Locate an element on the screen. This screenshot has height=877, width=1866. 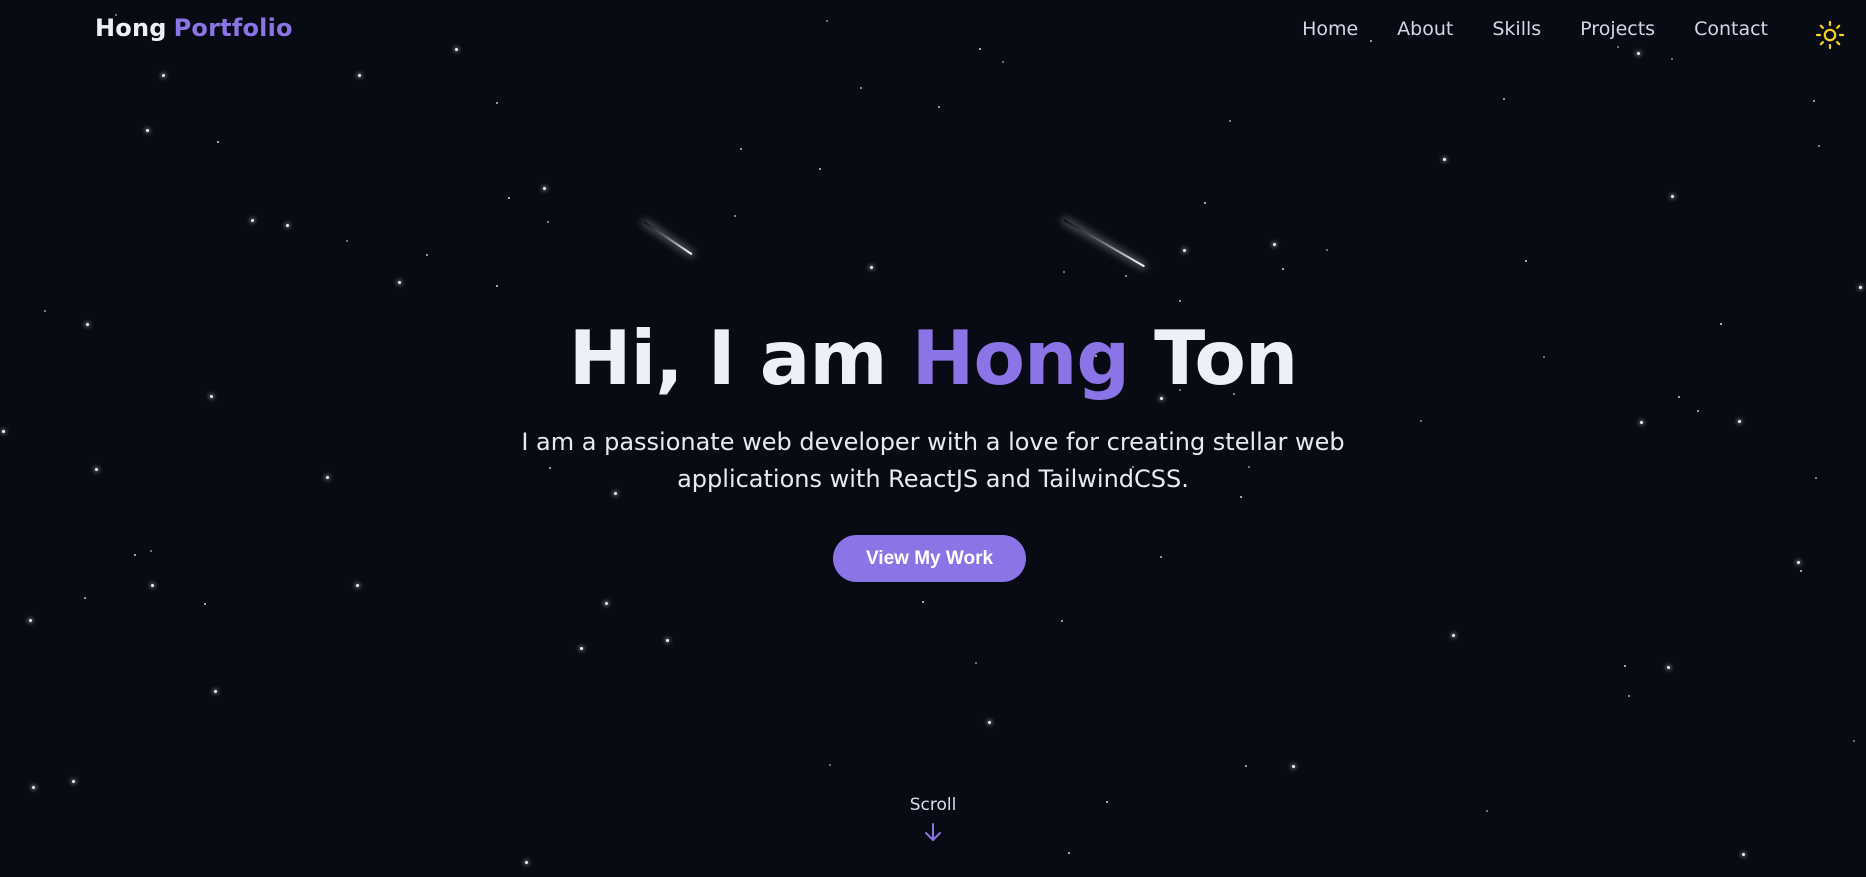
hero-greeting: Hi, I am is located at coordinates (728, 358).